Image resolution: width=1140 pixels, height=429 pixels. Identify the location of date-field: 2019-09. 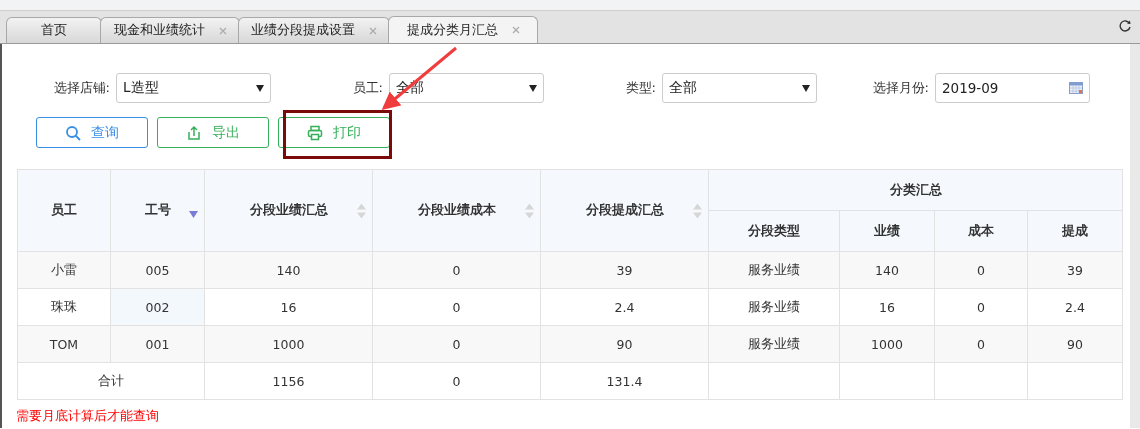
(1012, 88).